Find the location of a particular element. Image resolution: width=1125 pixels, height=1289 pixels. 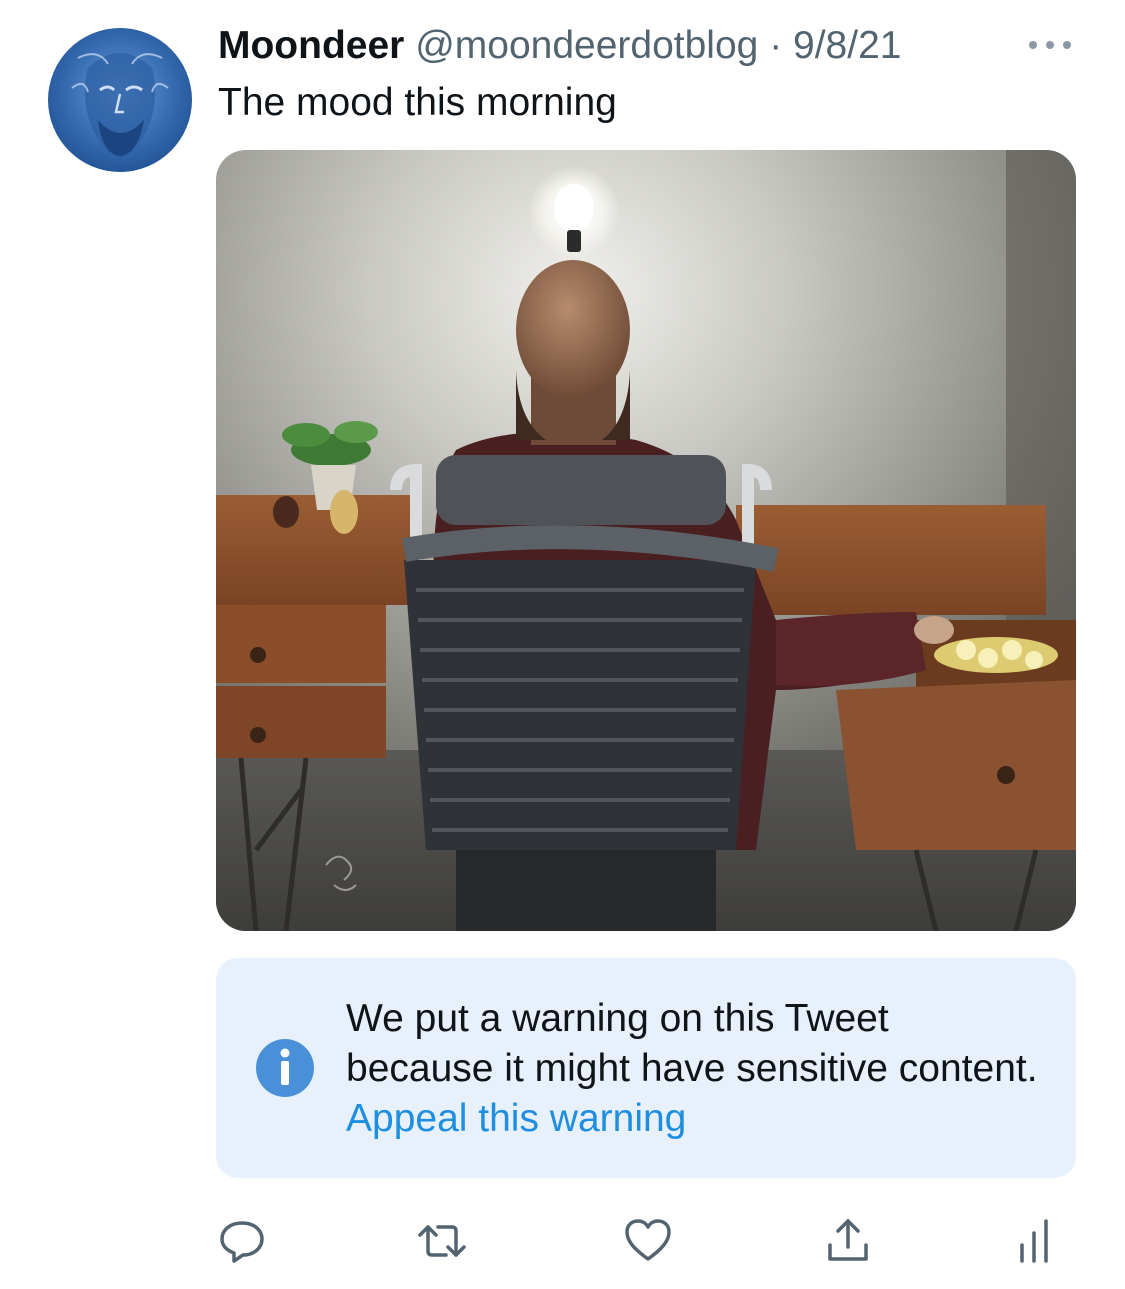

info-icon is located at coordinates (285, 1068).